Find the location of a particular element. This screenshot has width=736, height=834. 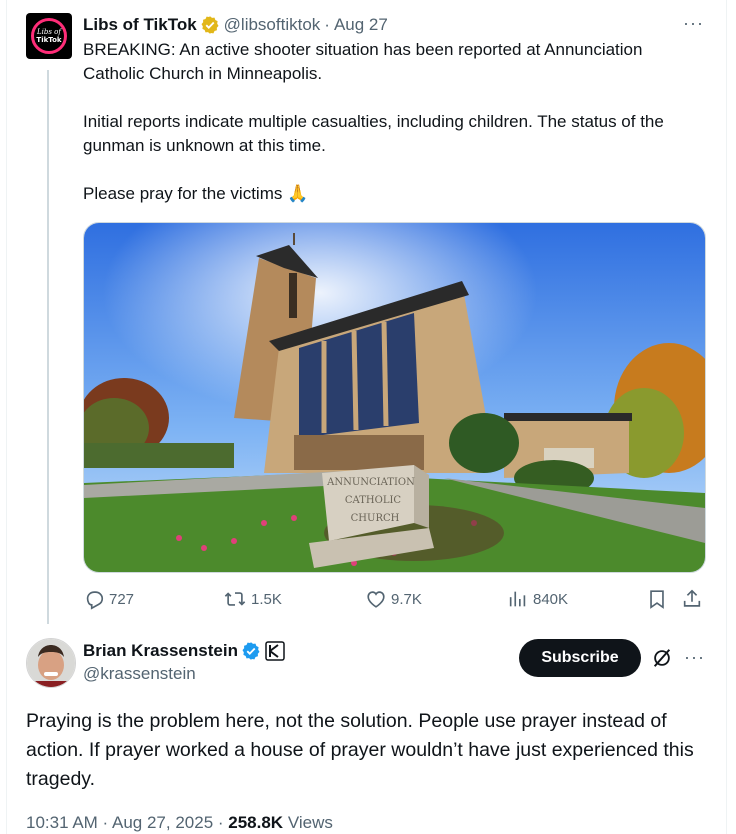

repost-count: 1.5K is located at coordinates (266, 599).